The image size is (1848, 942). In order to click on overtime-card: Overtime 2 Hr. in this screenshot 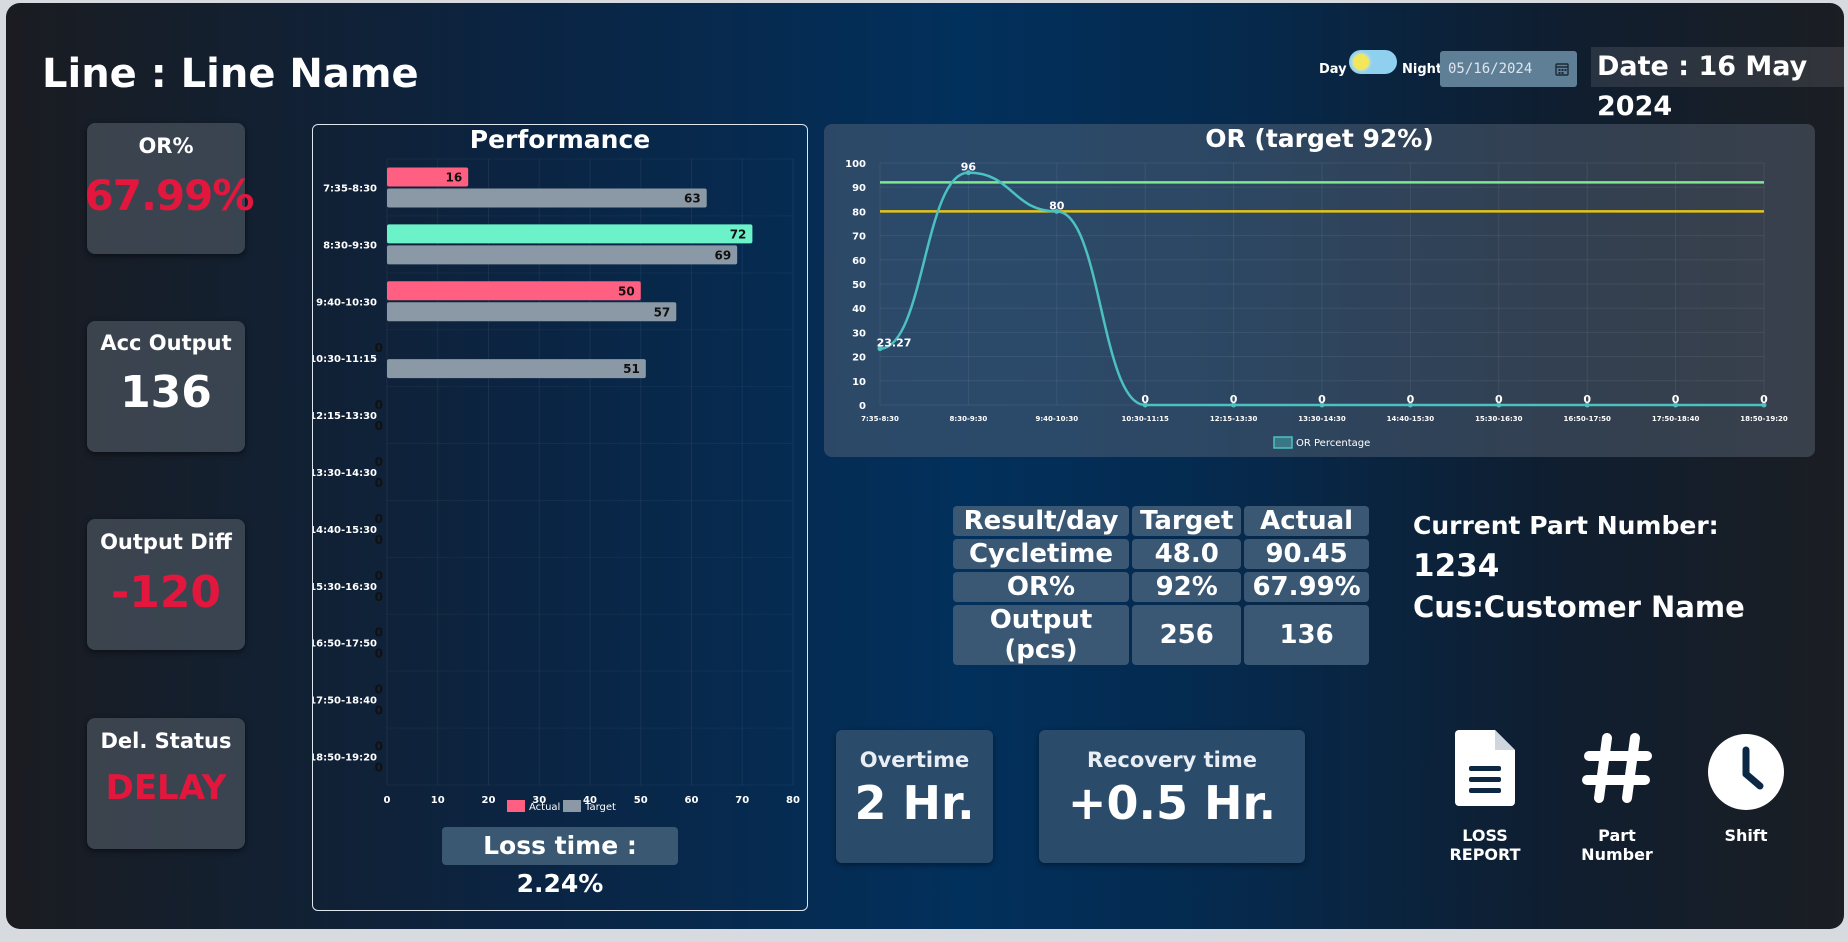, I will do `click(914, 796)`.